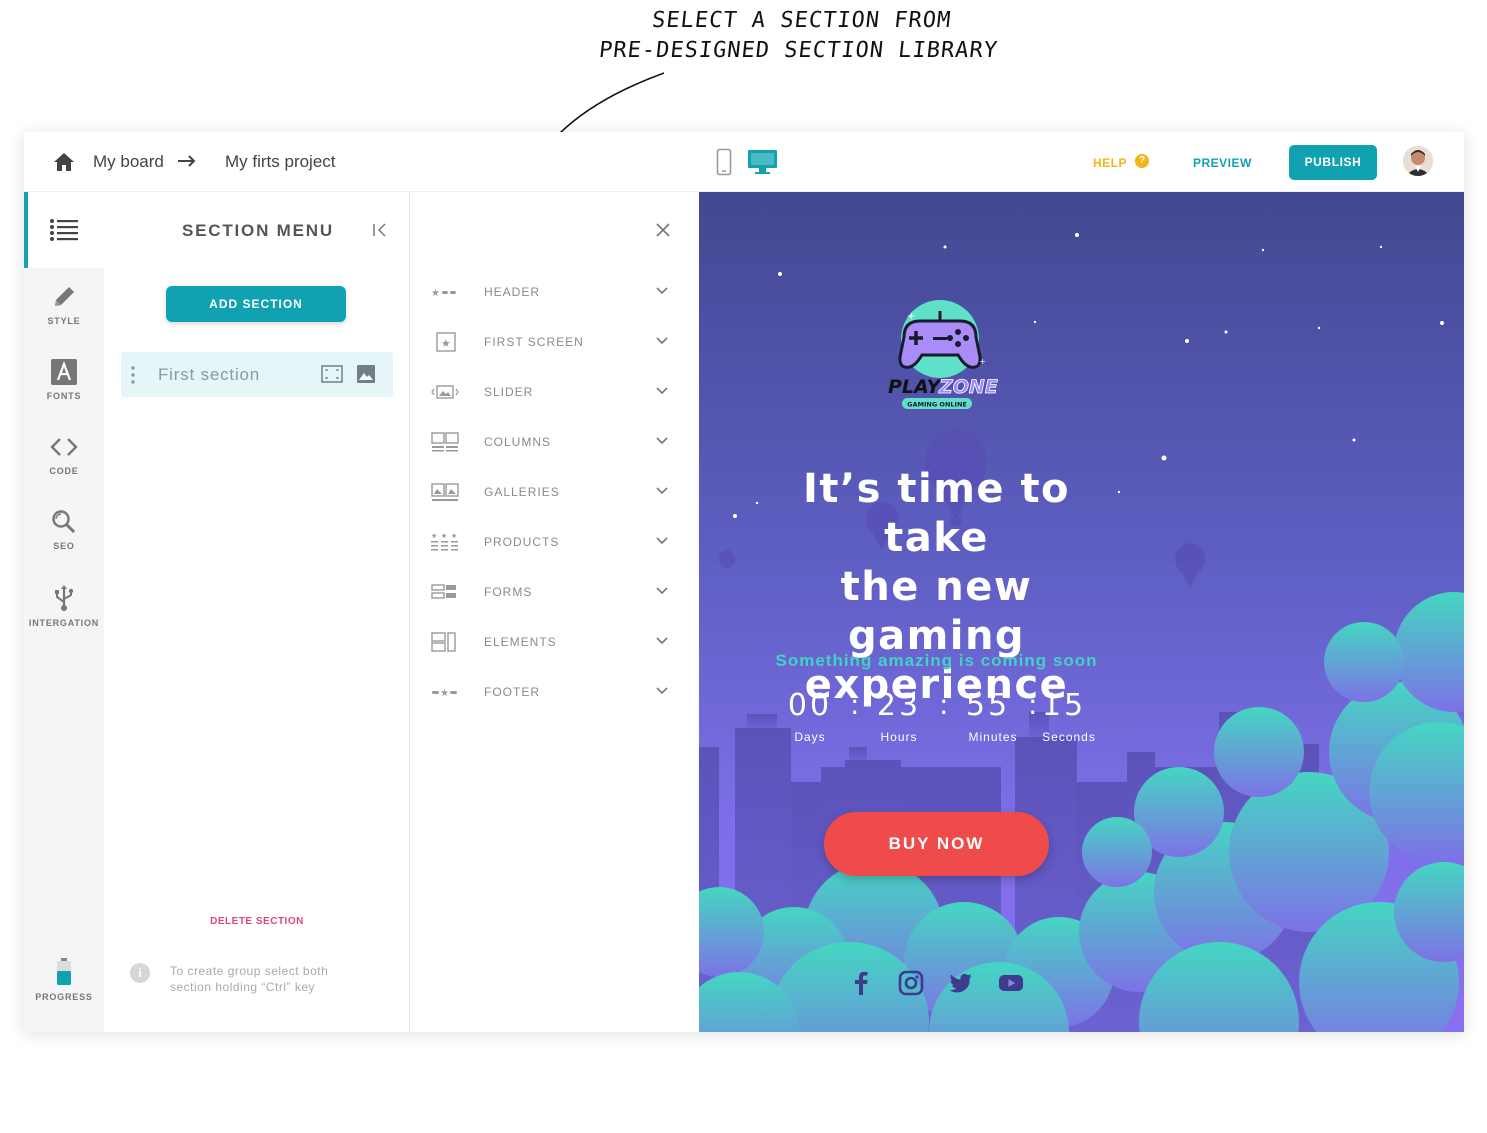  Describe the element at coordinates (380, 230) in the screenshot. I see `collapse-panel-icon` at that location.